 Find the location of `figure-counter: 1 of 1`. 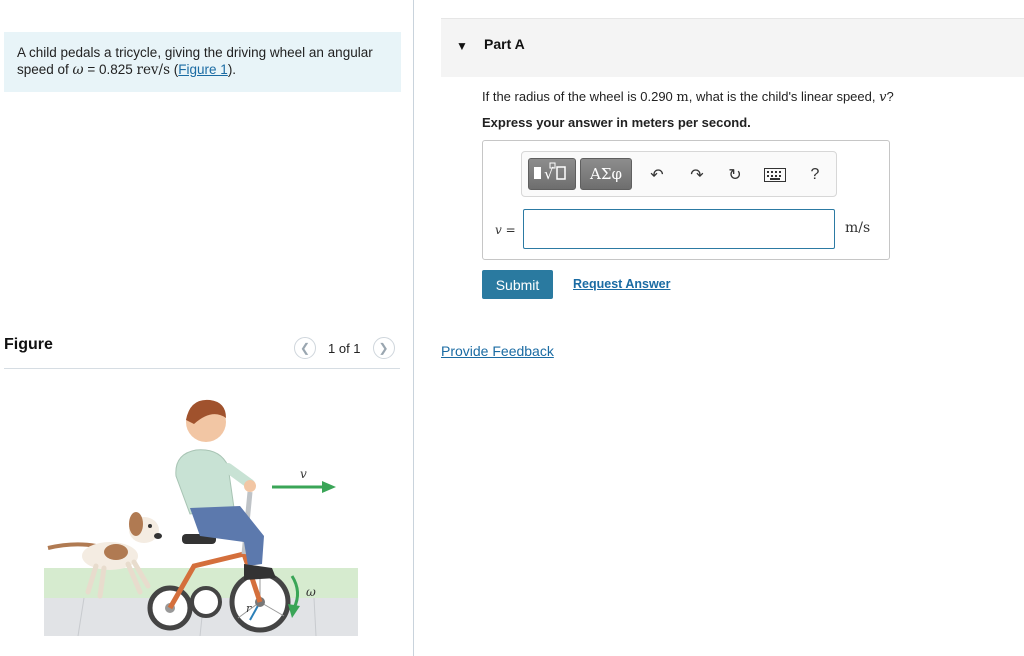

figure-counter: 1 of 1 is located at coordinates (344, 348).